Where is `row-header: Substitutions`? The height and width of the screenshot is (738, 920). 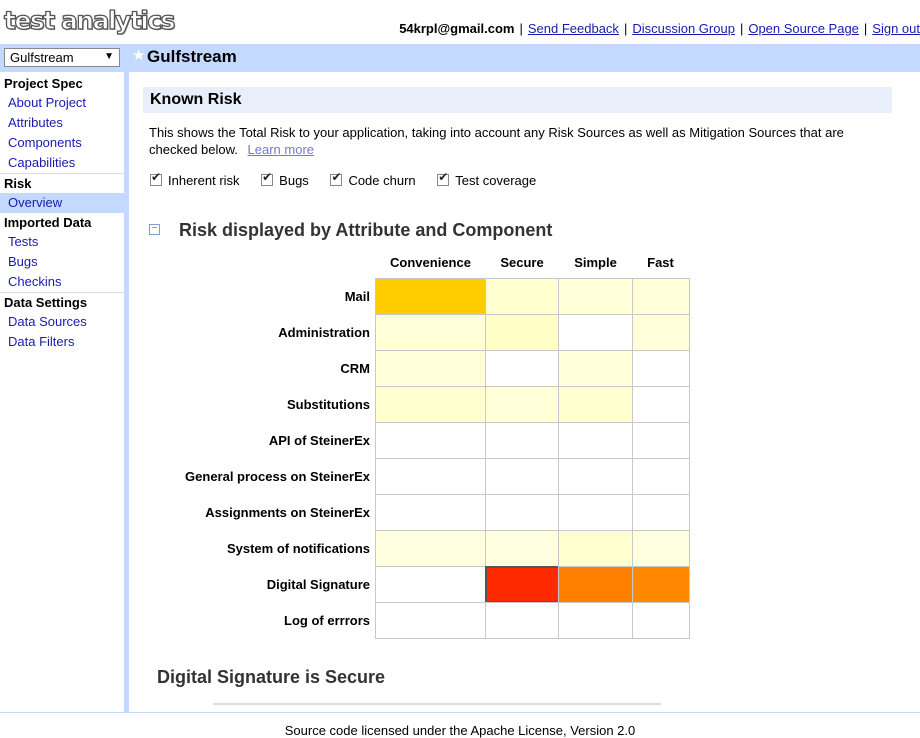
row-header: Substitutions is located at coordinates (328, 404).